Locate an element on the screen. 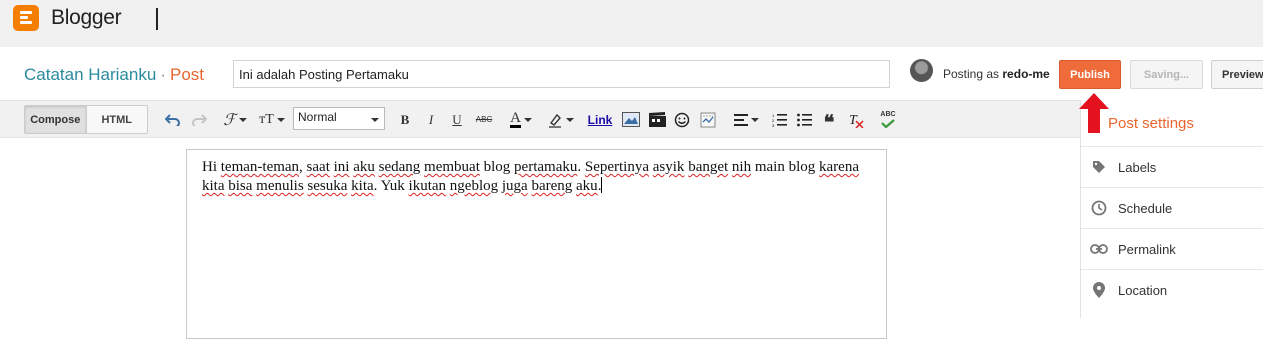  publish-button: Publish is located at coordinates (1090, 74).